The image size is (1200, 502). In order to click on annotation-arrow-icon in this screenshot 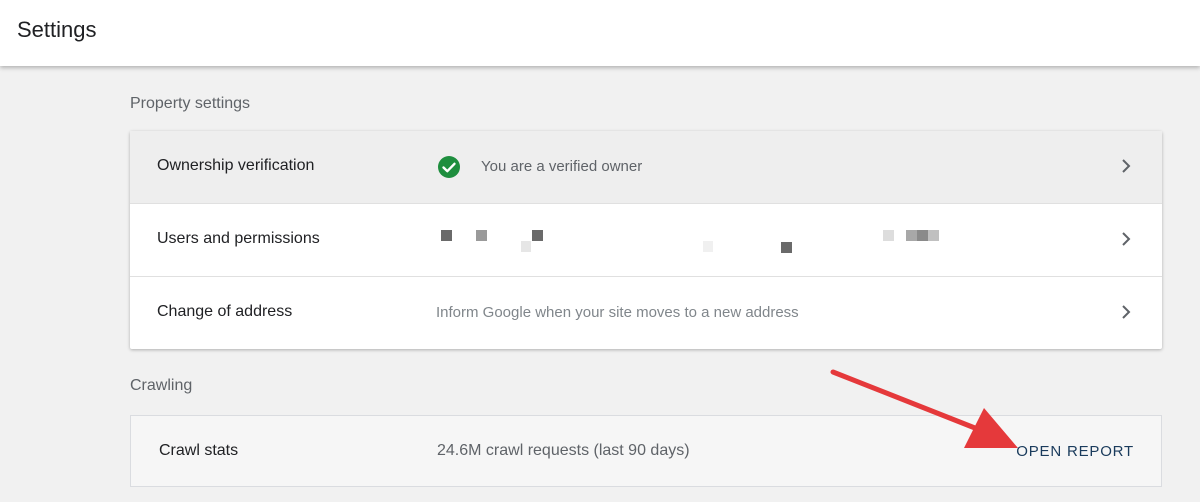, I will do `click(924, 408)`.